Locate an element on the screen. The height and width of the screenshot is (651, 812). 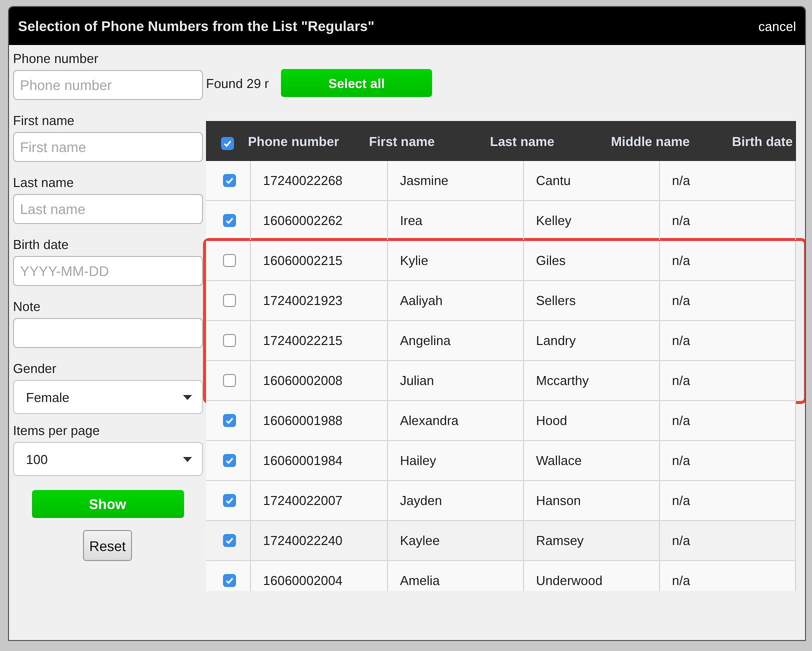
result-count: Found 29 r is located at coordinates (238, 83).